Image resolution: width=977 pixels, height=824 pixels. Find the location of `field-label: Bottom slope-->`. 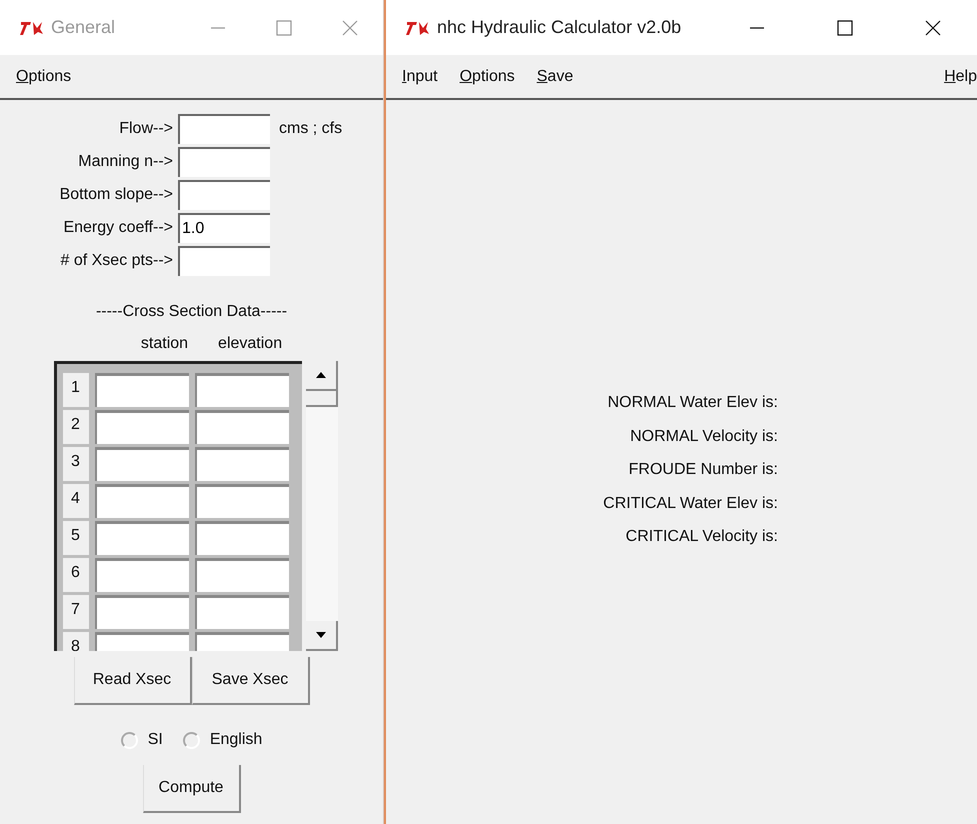

field-label: Bottom slope--> is located at coordinates (115, 195).